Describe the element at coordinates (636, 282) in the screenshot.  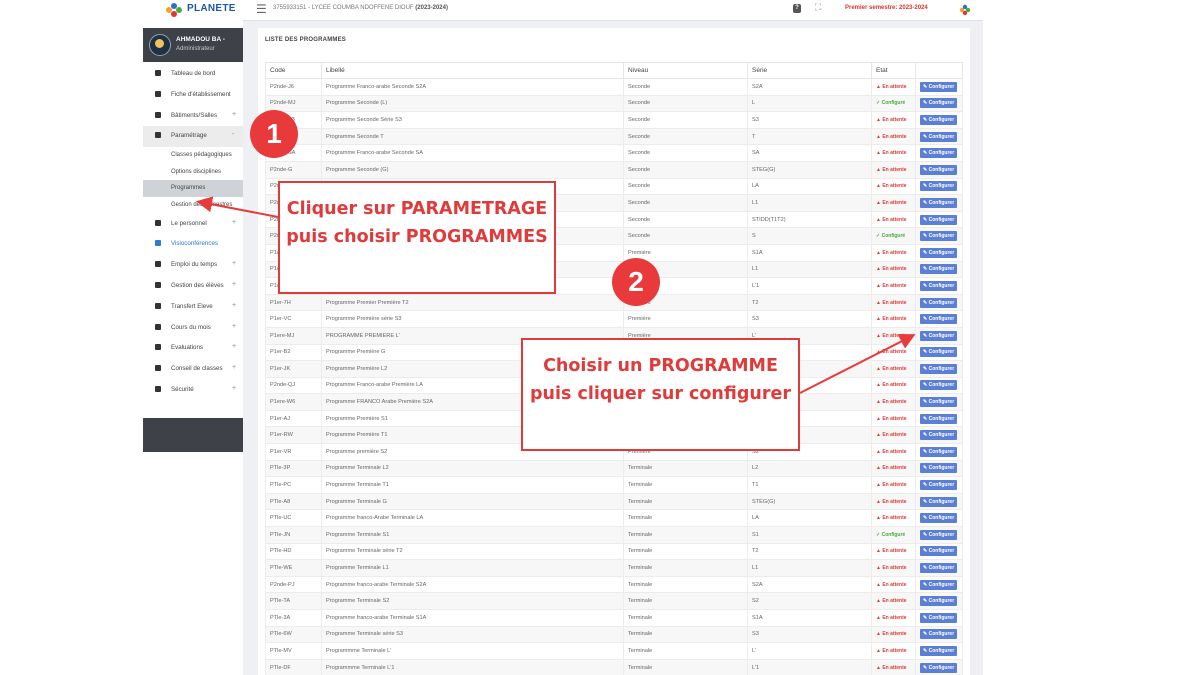
I see `step-2-badge: 2` at that location.